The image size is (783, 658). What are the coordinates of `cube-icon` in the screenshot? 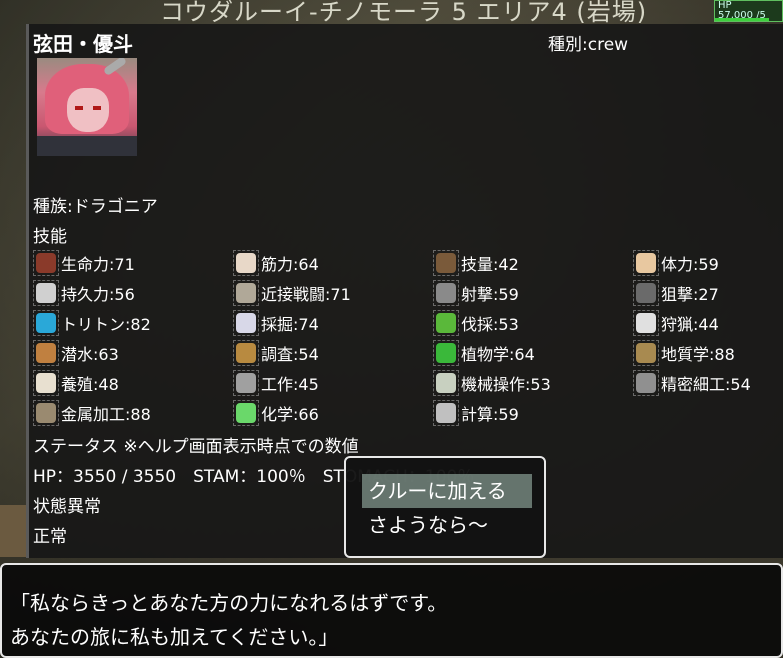 It's located at (46, 323).